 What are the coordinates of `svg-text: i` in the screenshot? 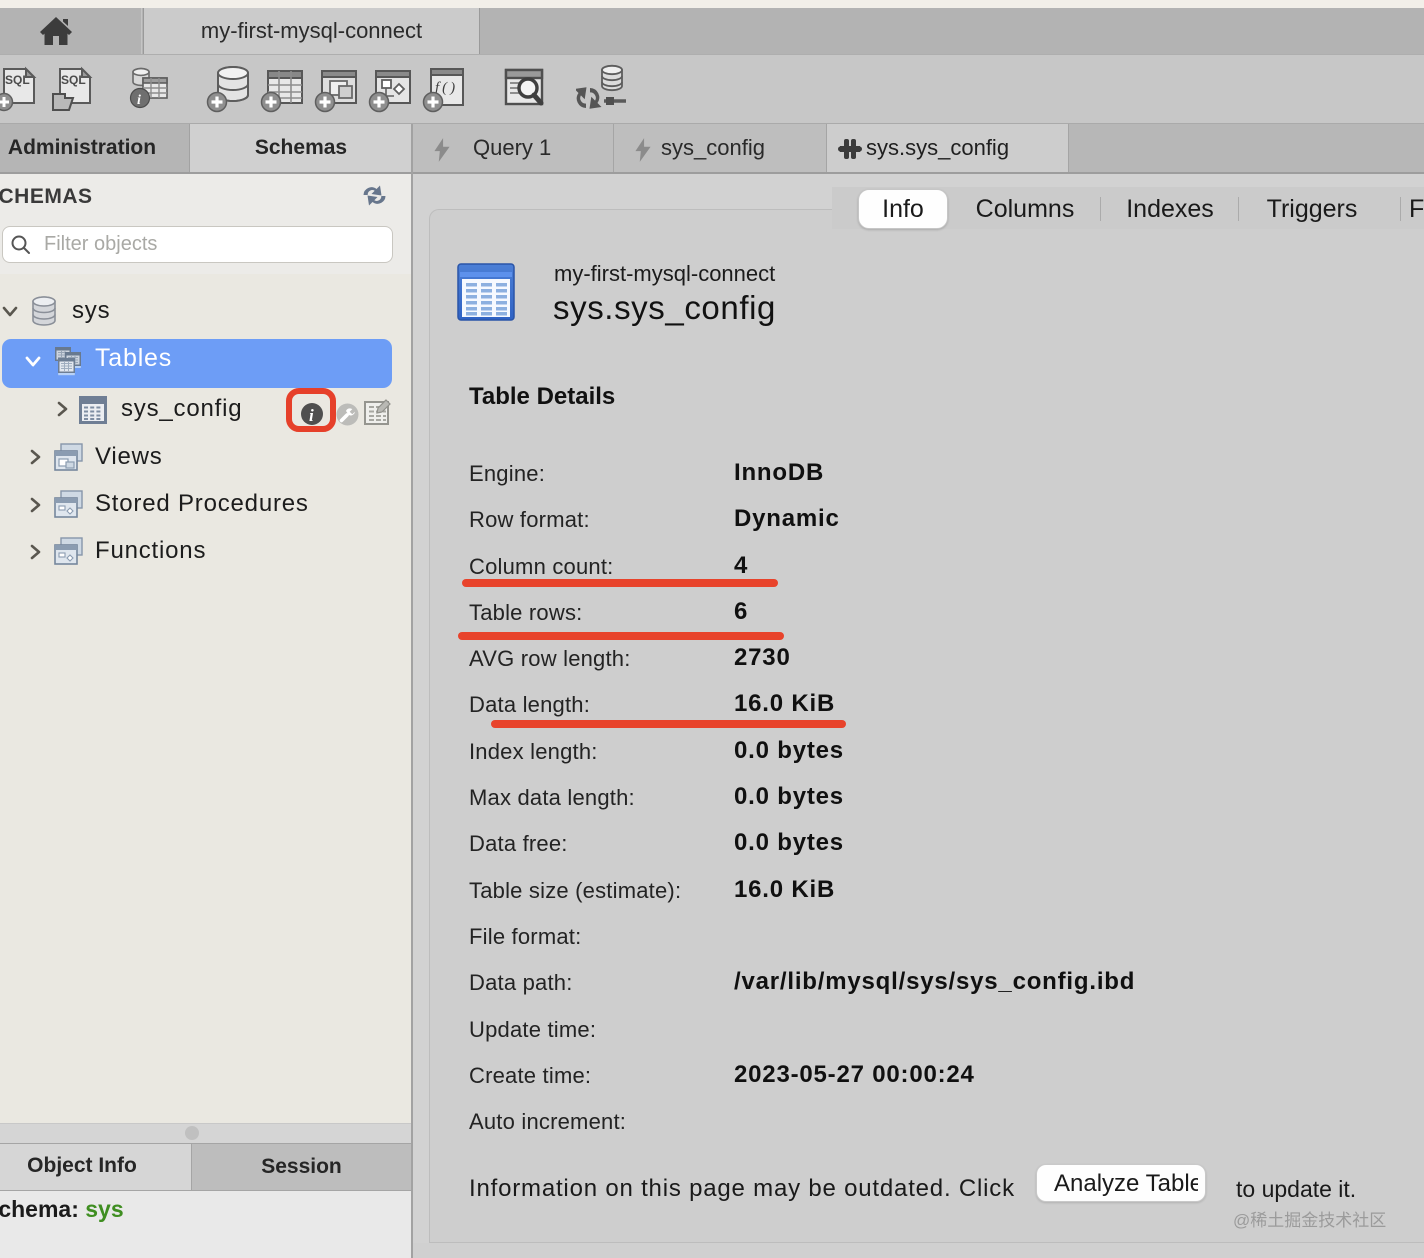 It's located at (139, 100).